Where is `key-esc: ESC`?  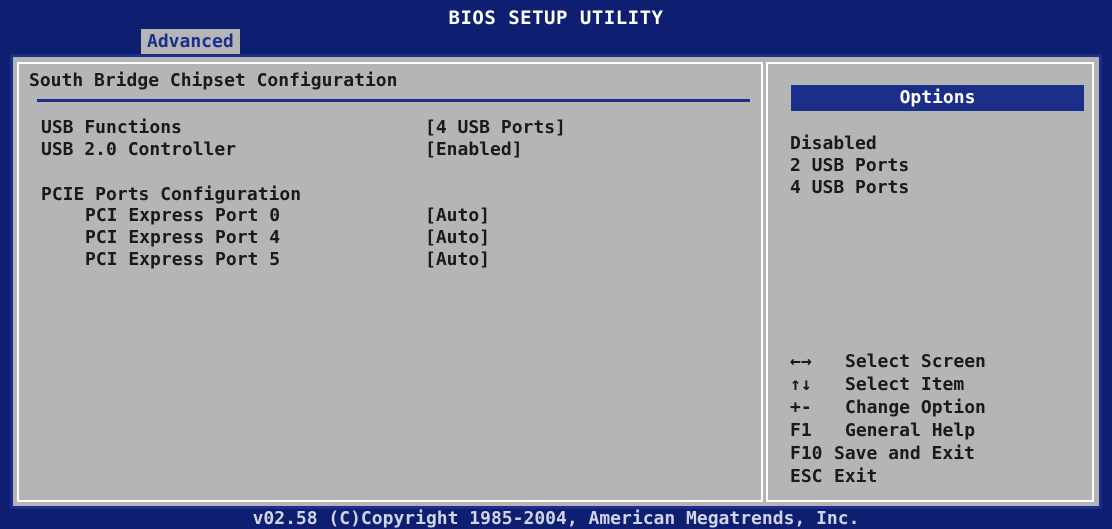
key-esc: ESC is located at coordinates (806, 476).